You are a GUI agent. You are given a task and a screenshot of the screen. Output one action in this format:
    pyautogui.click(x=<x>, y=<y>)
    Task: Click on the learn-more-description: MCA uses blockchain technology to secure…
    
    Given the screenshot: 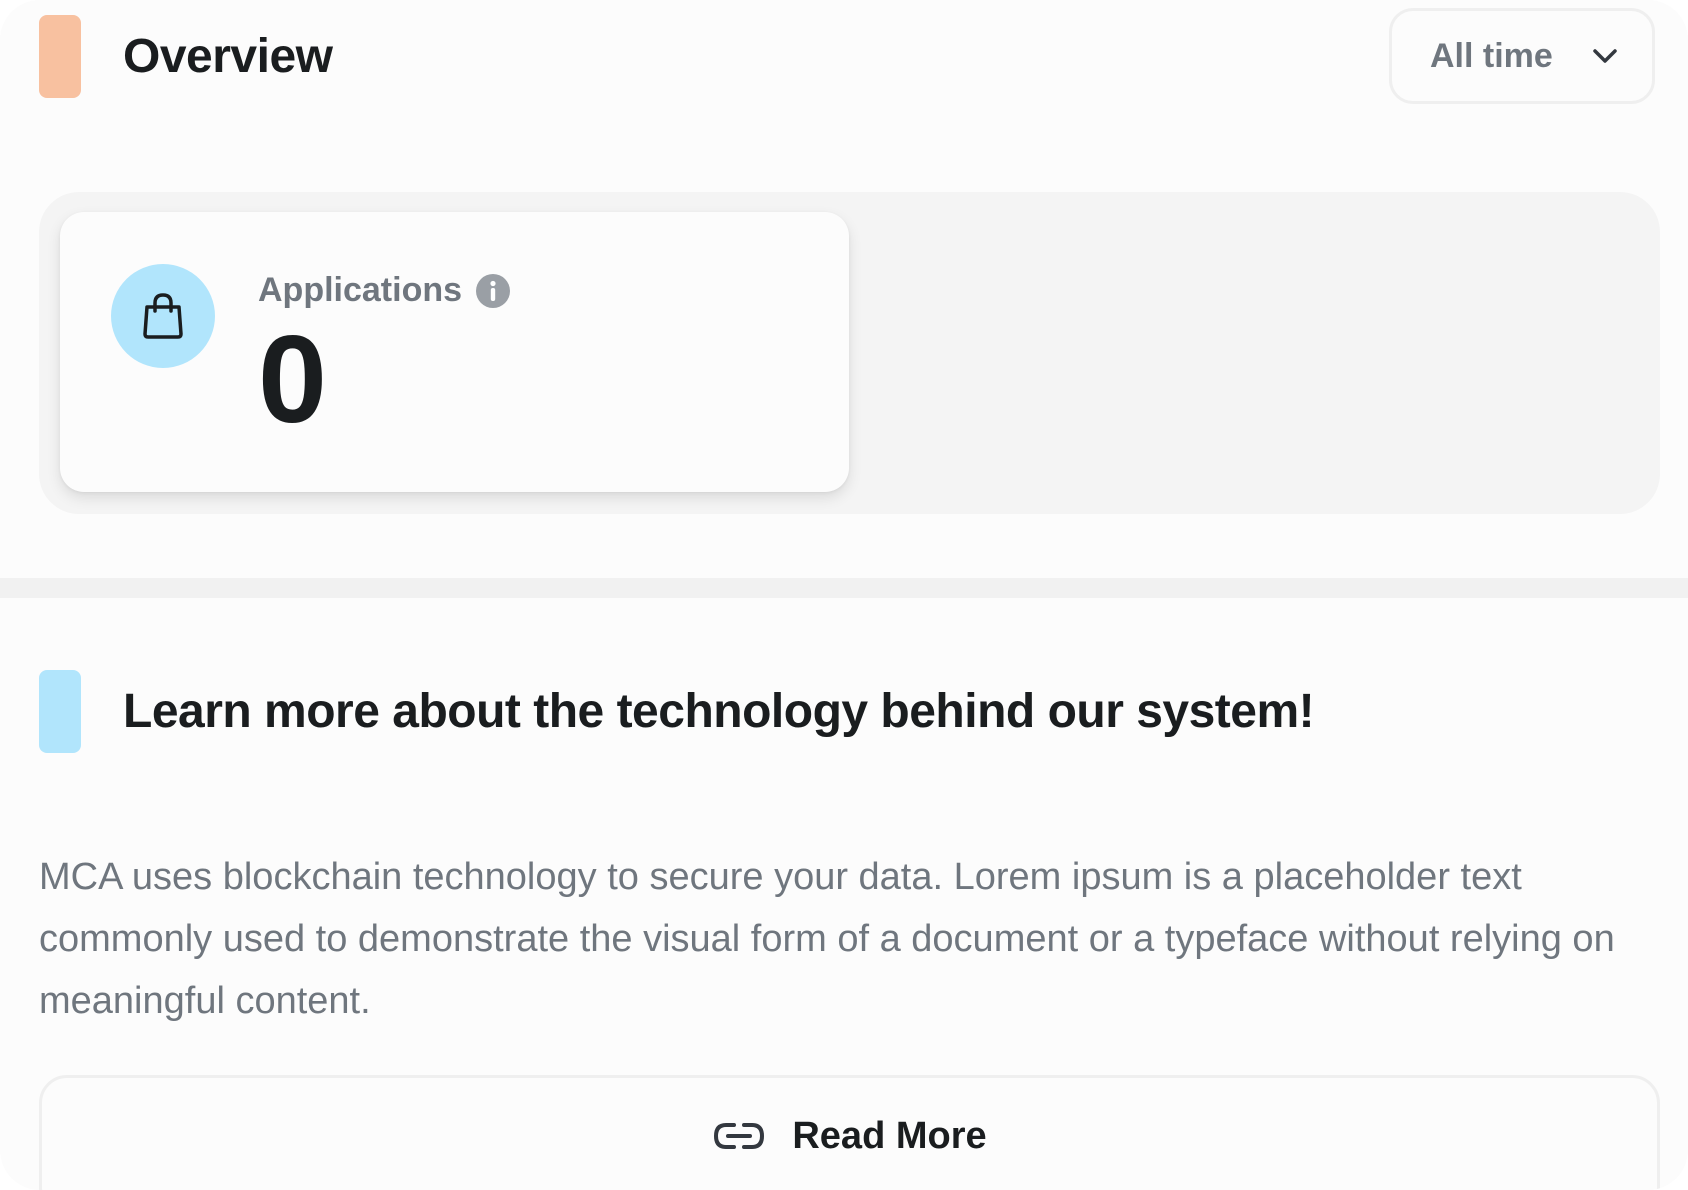 What is the action you would take?
    pyautogui.click(x=827, y=939)
    